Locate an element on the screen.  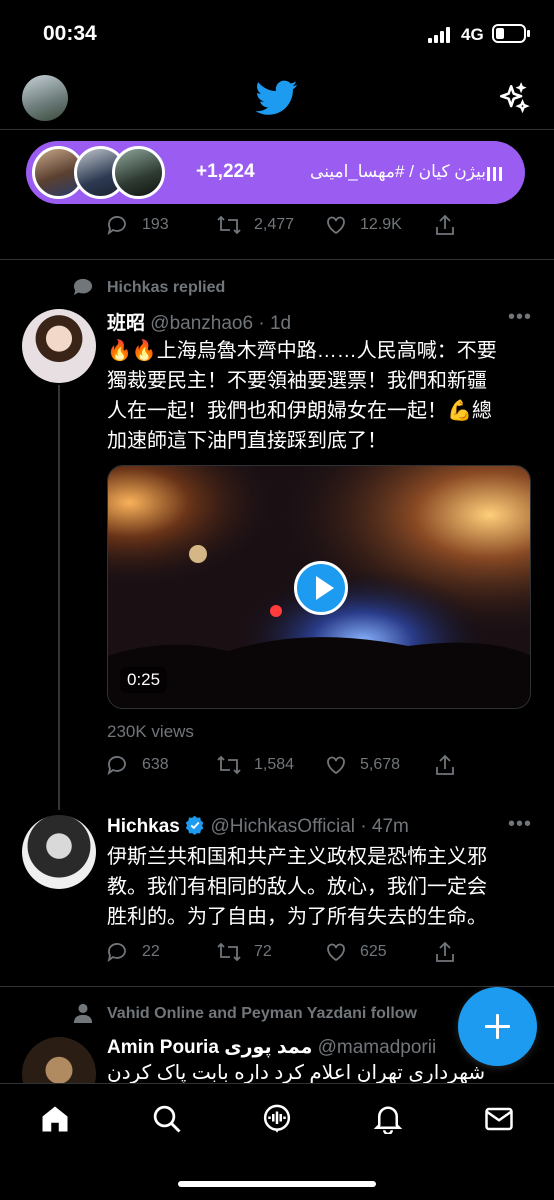
tweet-text-line: 加速師這下油門直接踩到底了！ is located at coordinates (247, 441).